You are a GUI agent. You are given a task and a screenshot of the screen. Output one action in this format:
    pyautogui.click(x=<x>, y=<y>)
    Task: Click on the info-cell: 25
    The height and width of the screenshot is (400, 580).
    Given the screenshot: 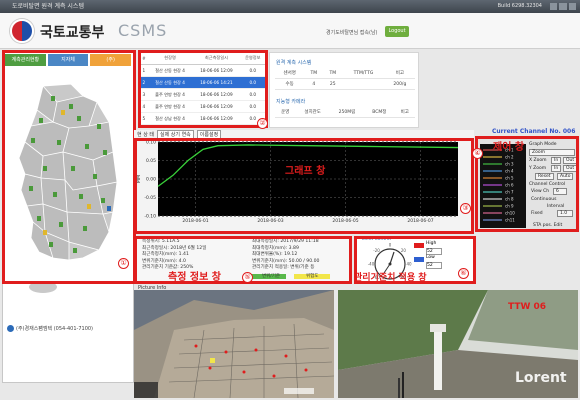 What is the action you would take?
    pyautogui.click(x=333, y=84)
    